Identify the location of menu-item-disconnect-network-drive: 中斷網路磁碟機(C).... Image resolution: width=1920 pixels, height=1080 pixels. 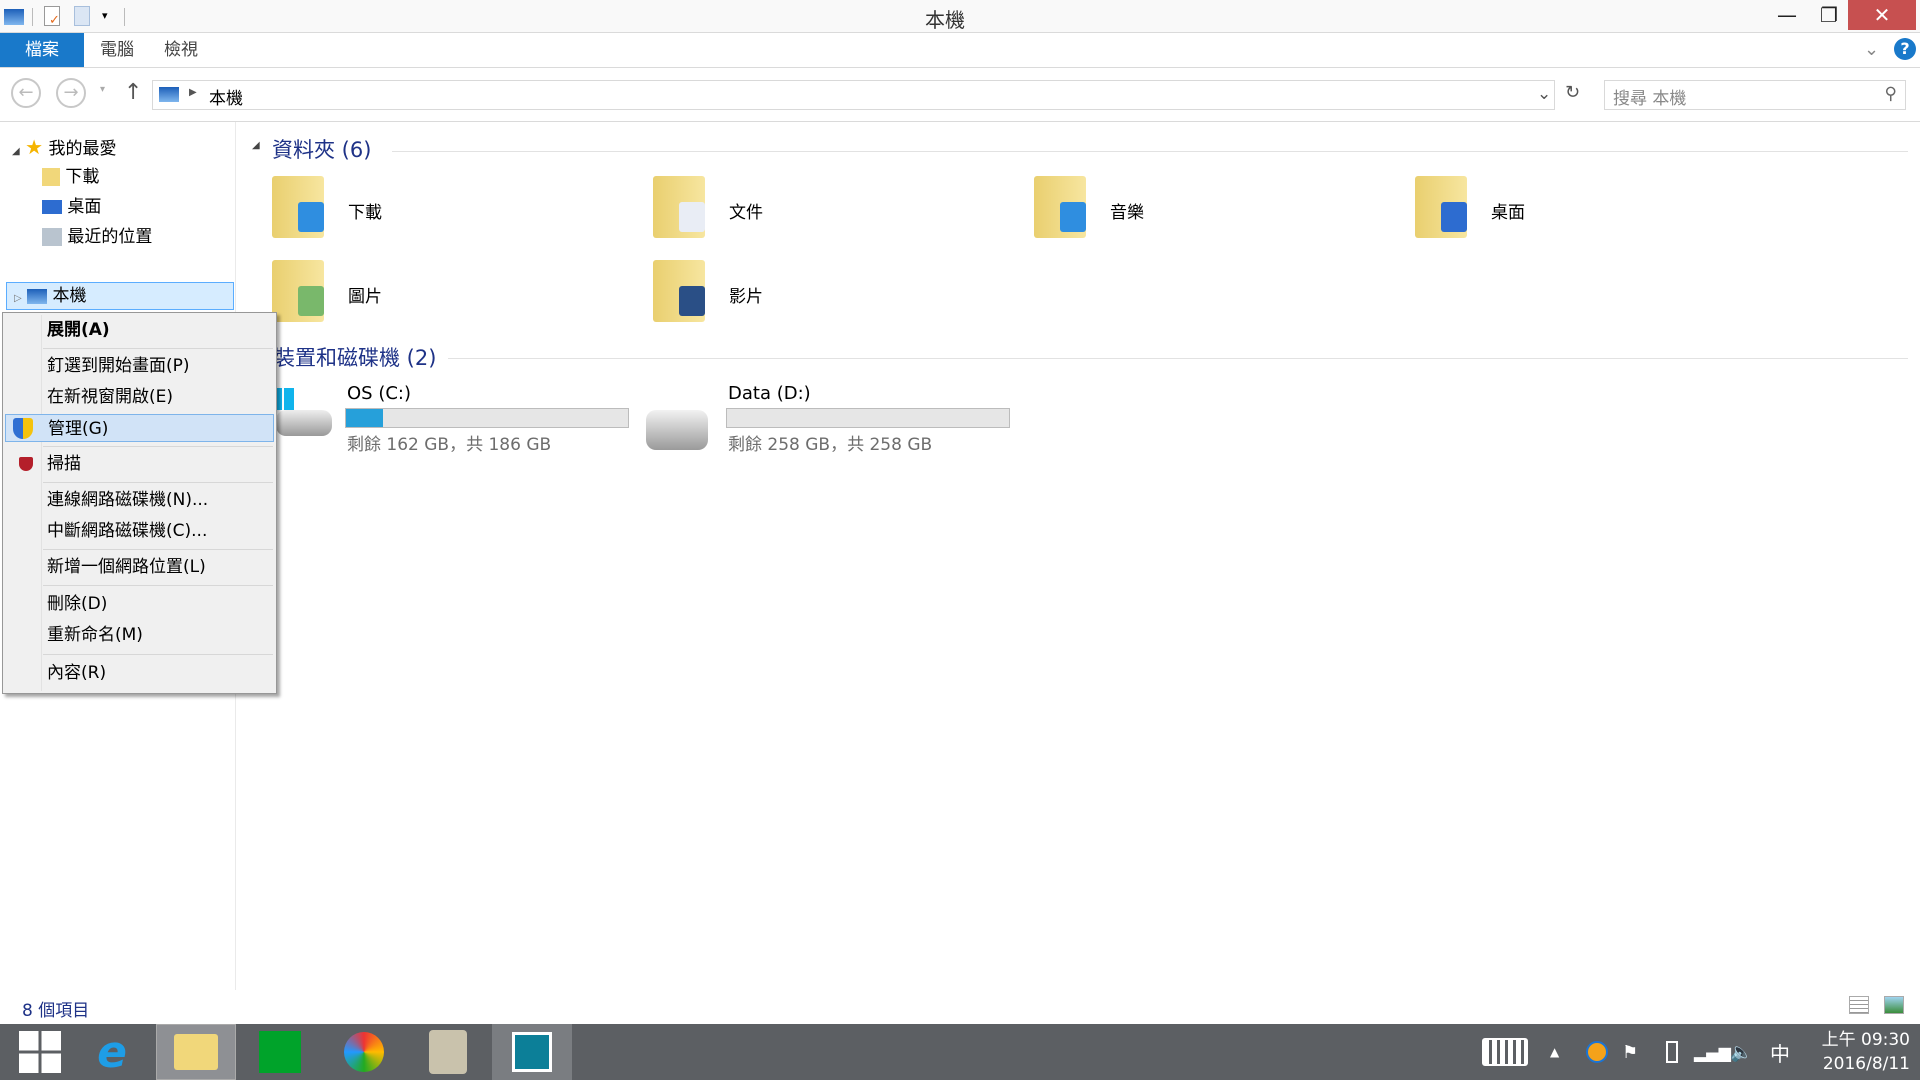
(139, 531).